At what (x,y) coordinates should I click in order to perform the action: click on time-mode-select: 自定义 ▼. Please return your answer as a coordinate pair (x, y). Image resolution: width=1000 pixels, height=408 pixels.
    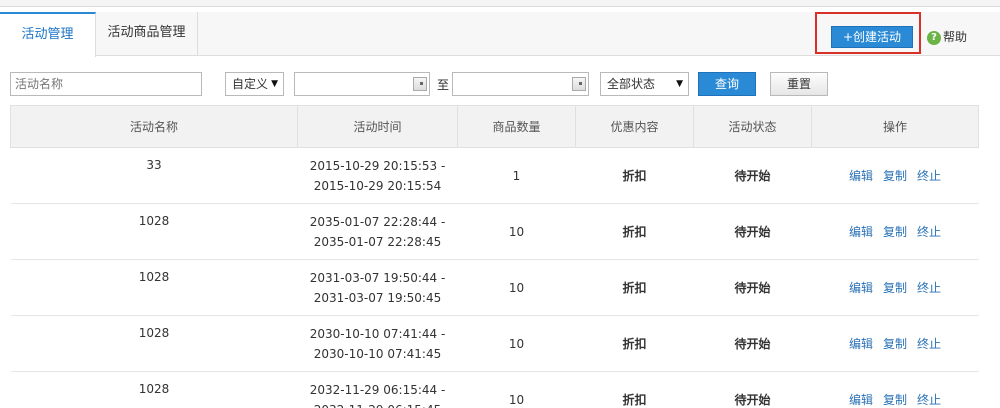
    Looking at the image, I should click on (254, 84).